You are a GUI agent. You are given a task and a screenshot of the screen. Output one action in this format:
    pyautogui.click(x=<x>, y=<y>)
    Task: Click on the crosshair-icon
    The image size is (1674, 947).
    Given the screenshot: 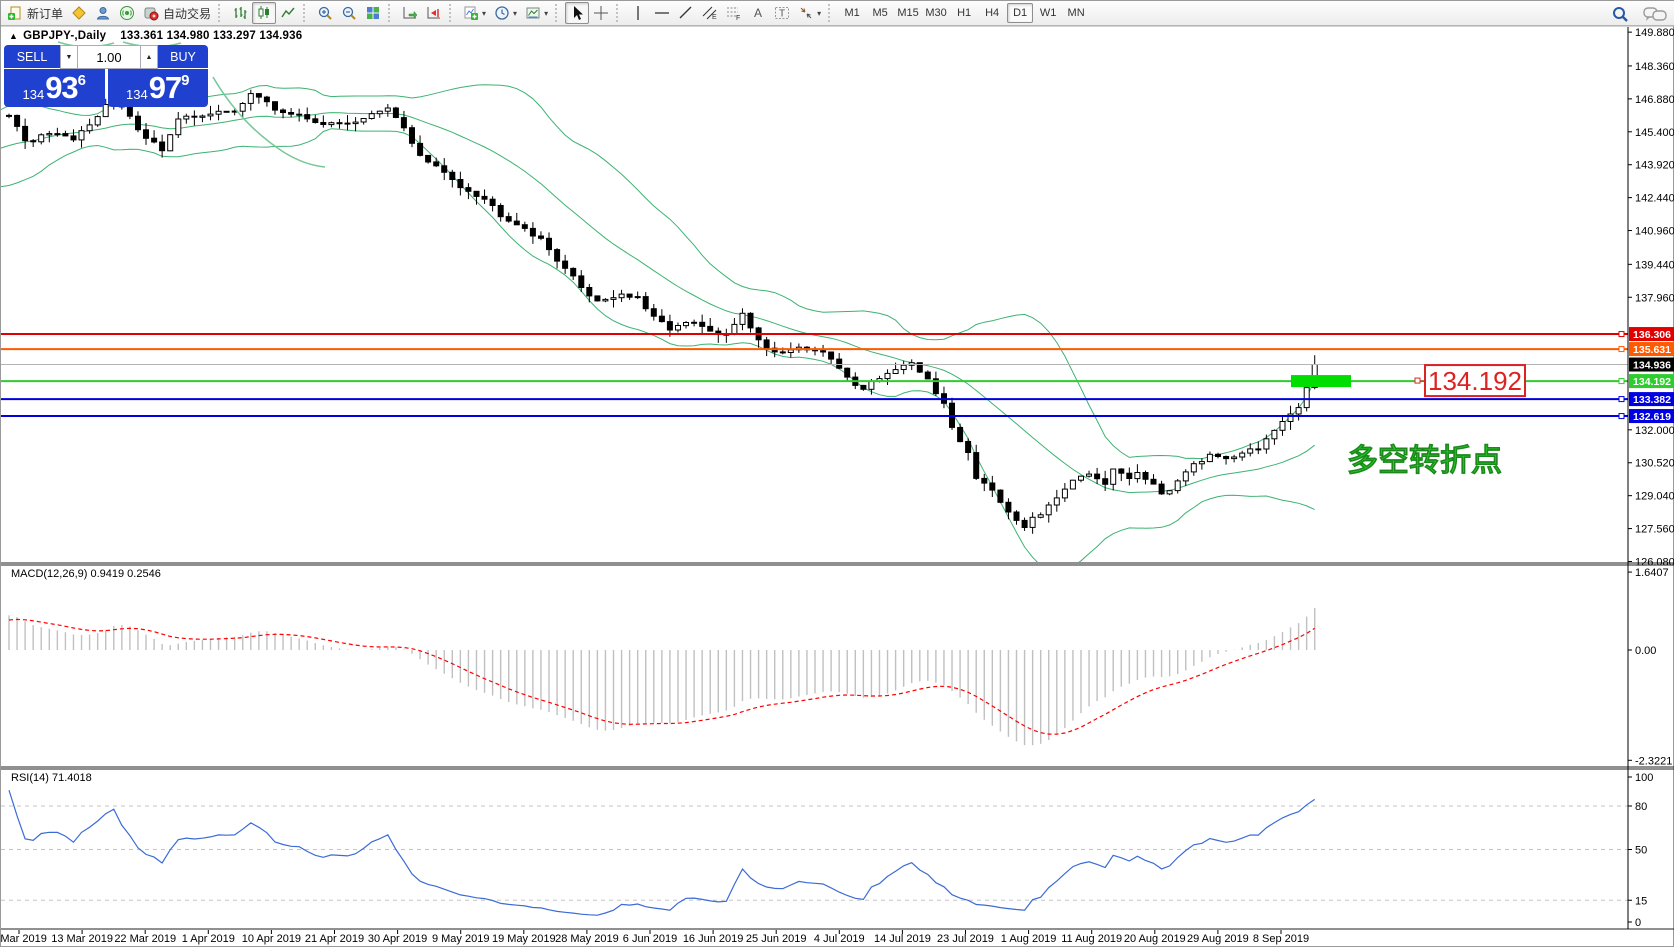 What is the action you would take?
    pyautogui.click(x=601, y=13)
    